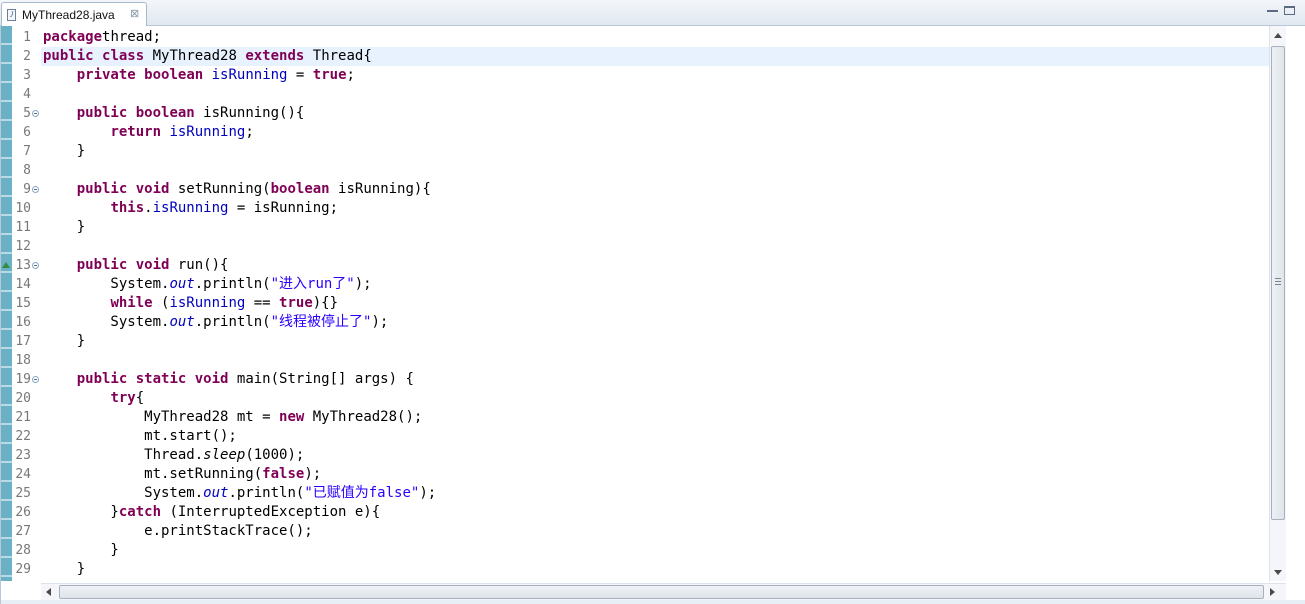 Image resolution: width=1305 pixels, height=604 pixels. I want to click on code-line: 5 public boolean isRunning(){, so click(635, 113).